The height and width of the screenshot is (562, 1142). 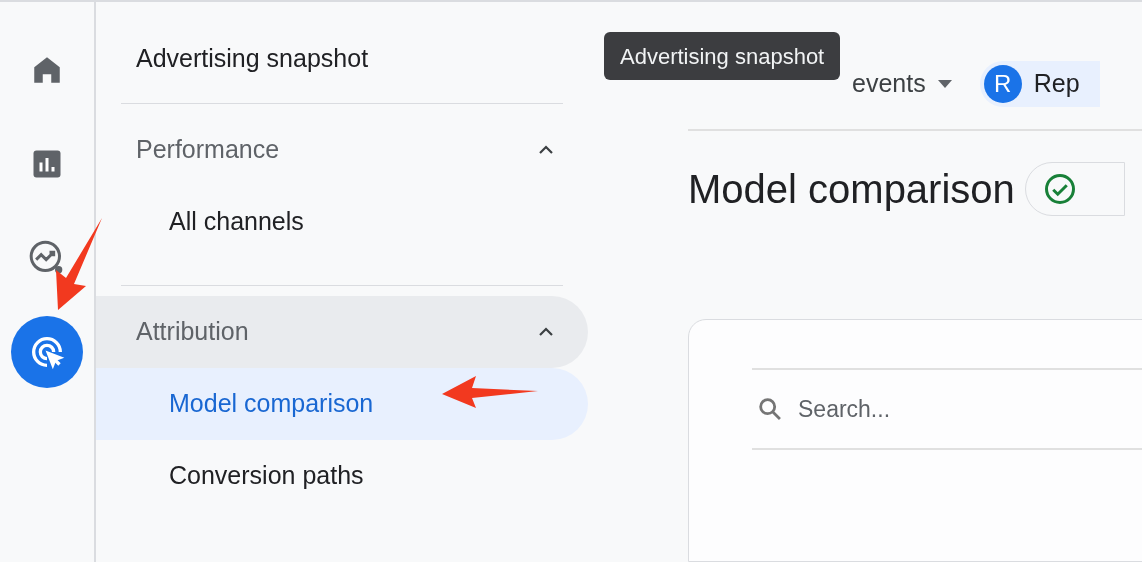 I want to click on page-title: Model comparison, so click(x=851, y=189).